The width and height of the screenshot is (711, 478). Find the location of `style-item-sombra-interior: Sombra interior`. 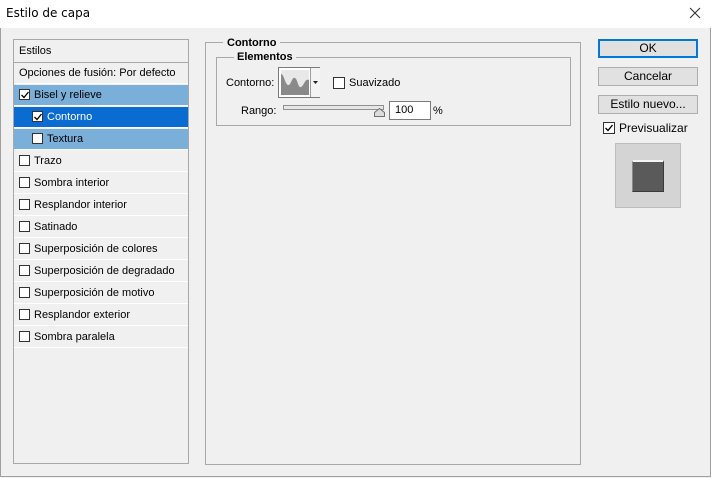

style-item-sombra-interior: Sombra interior is located at coordinates (101, 183).